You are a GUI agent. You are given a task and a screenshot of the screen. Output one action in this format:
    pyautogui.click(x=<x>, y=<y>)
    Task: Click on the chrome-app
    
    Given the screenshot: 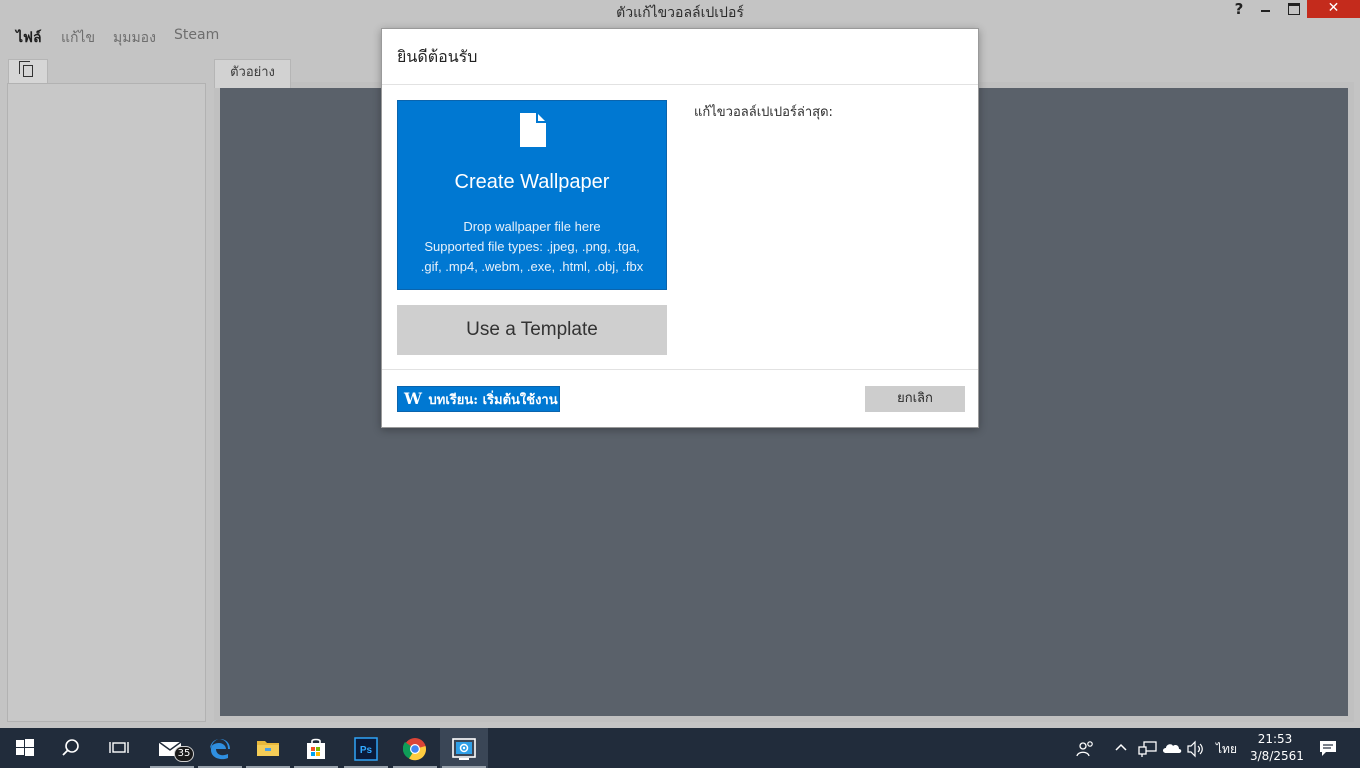 What is the action you would take?
    pyautogui.click(x=415, y=748)
    